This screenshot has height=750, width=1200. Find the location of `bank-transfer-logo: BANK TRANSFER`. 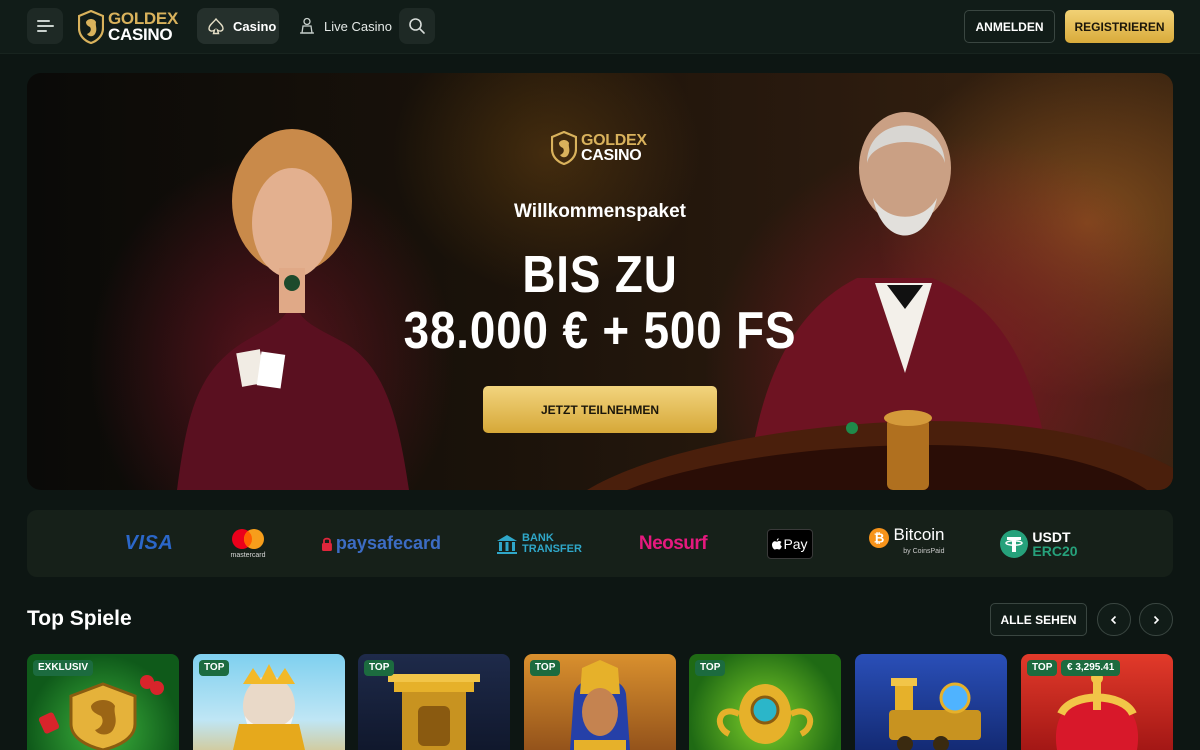

bank-transfer-logo: BANK TRANSFER is located at coordinates (539, 543).